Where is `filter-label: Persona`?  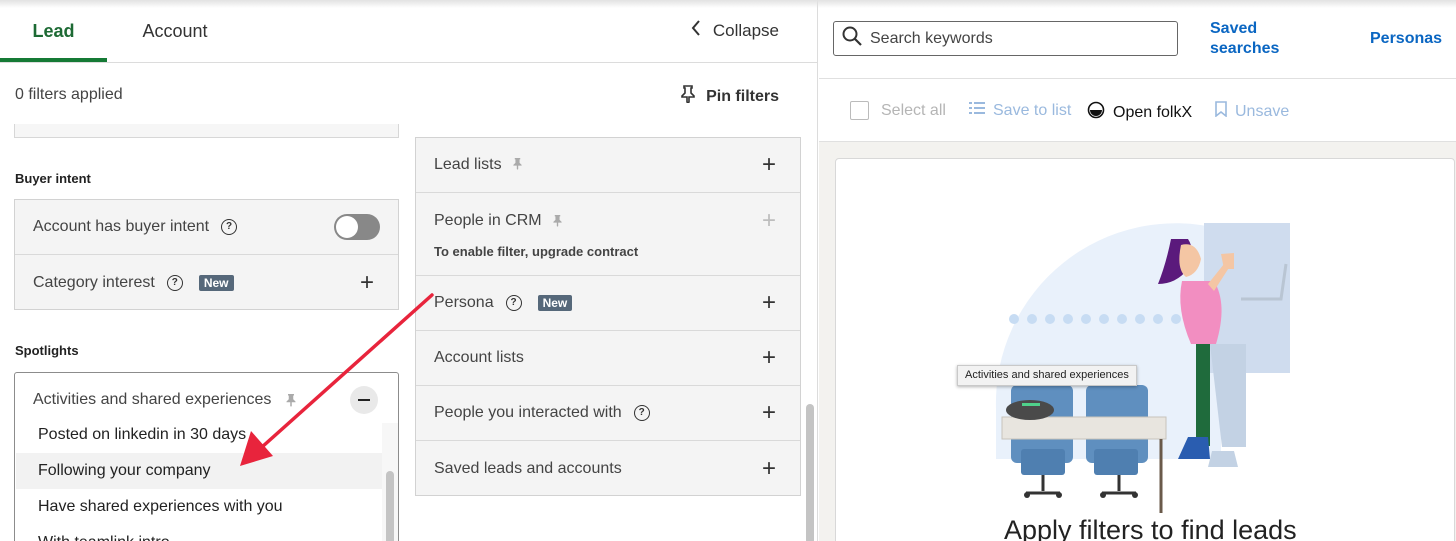
filter-label: Persona is located at coordinates (464, 302).